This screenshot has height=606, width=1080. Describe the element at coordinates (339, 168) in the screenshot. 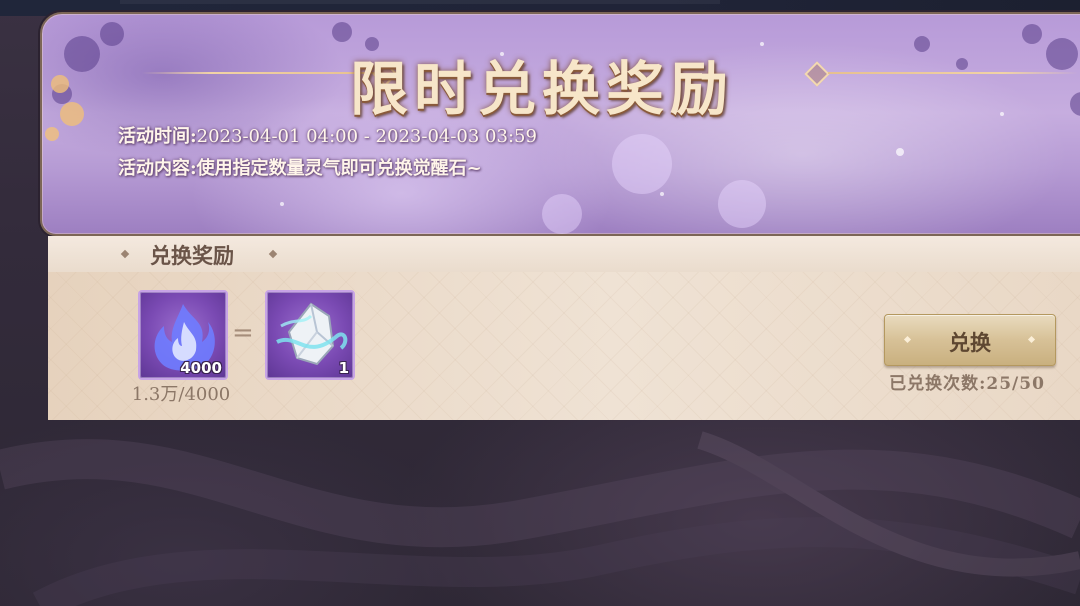

I see `event-content-value: 使用指定数量灵气即可兑换觉醒石~` at that location.